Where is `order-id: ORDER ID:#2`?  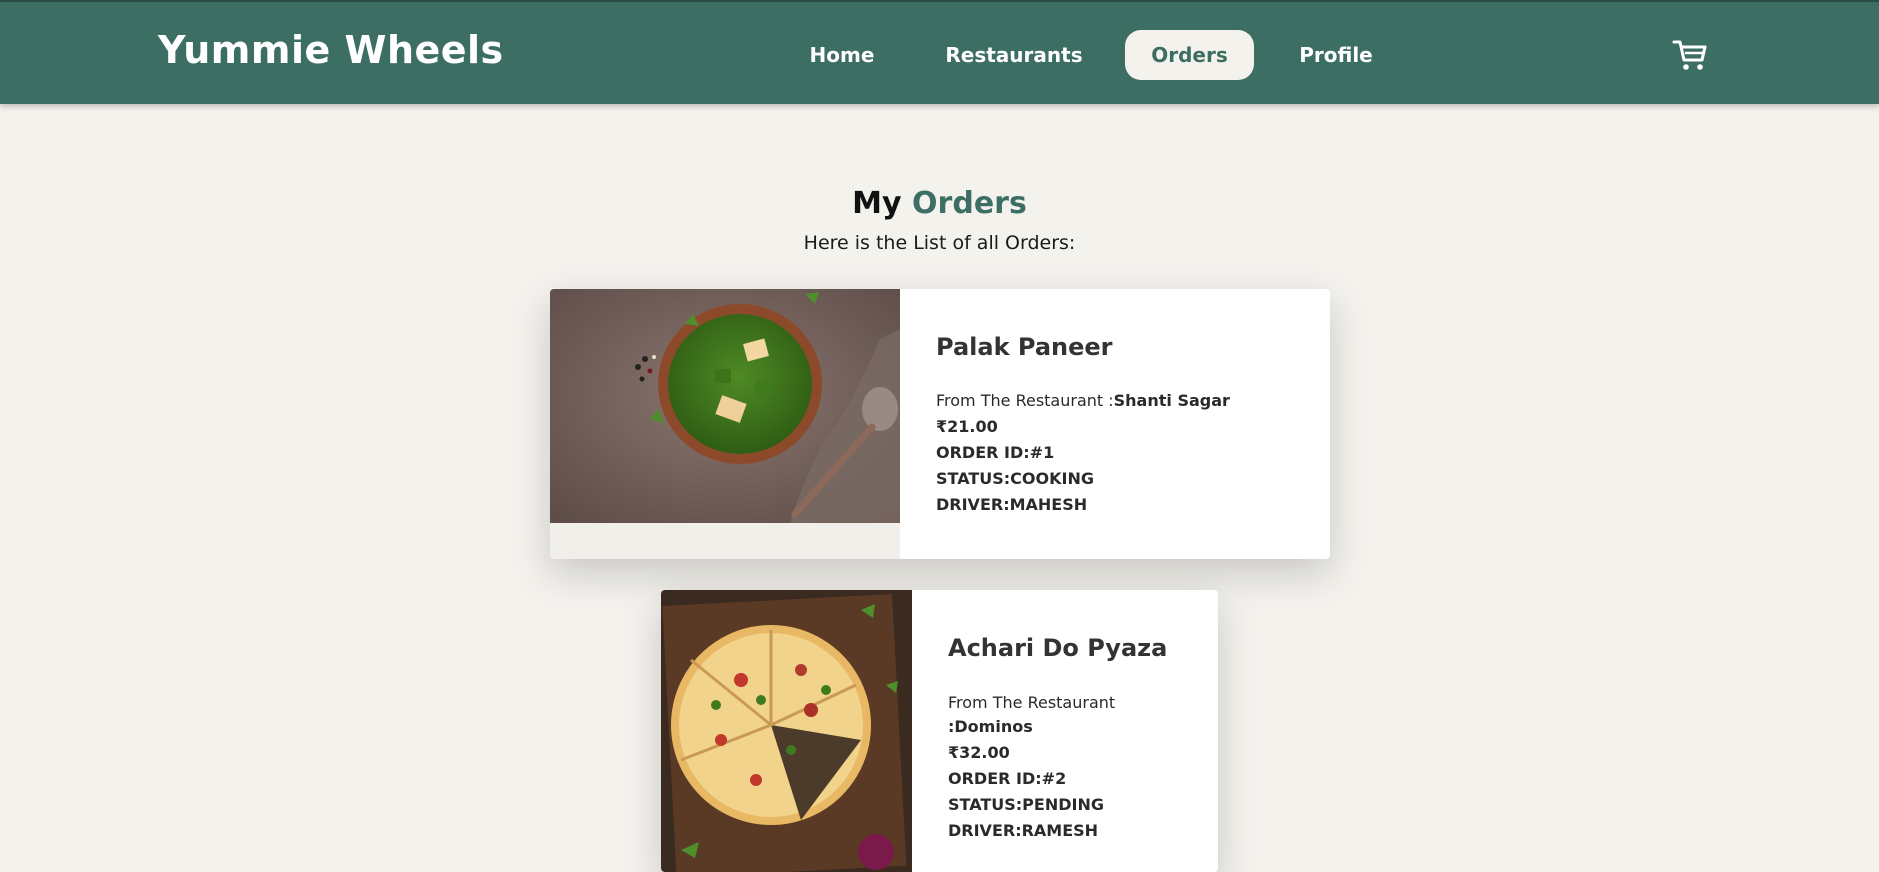 order-id: ORDER ID:#2 is located at coordinates (1007, 778).